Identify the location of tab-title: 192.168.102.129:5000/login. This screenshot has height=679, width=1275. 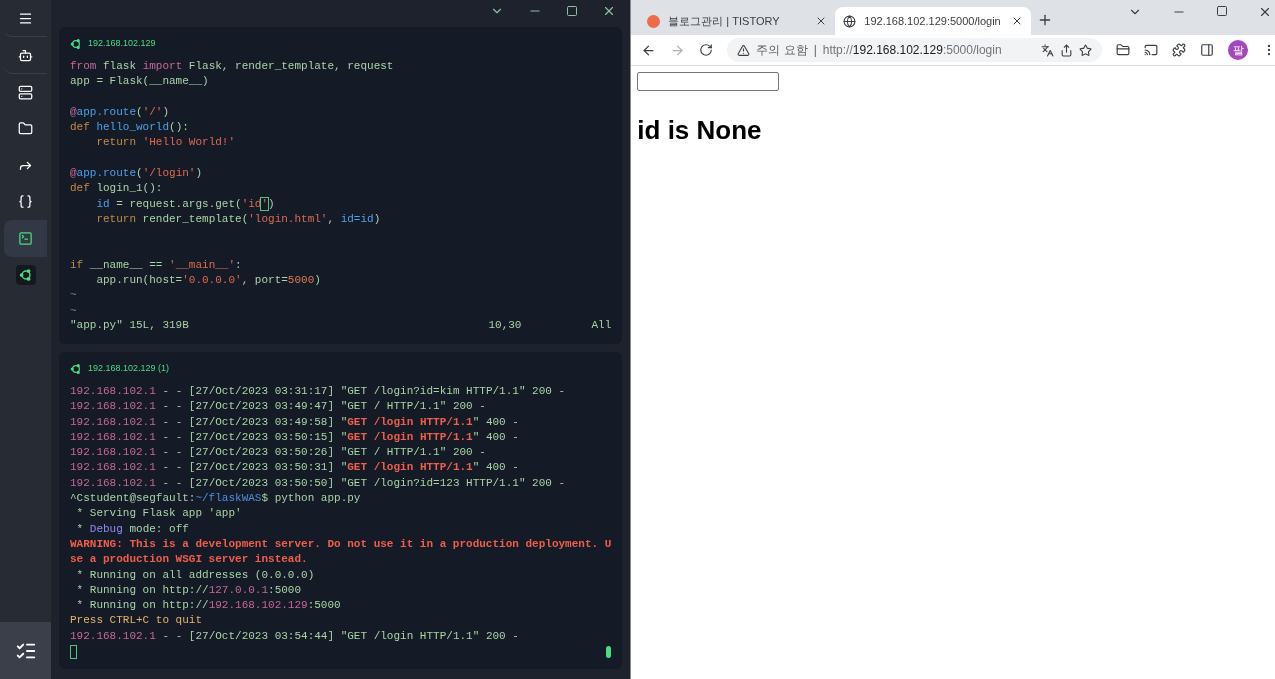
(933, 21).